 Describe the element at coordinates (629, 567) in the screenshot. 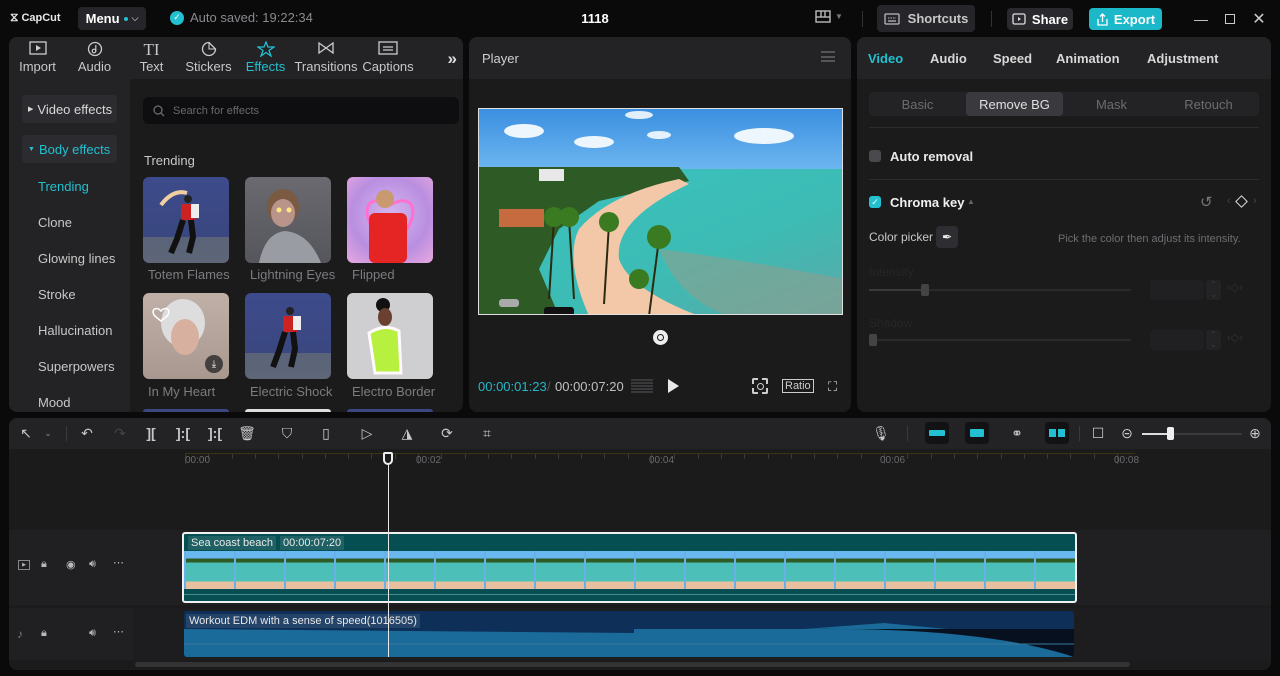

I see `video-clip: Sea coast beach 00:00:07:20` at that location.